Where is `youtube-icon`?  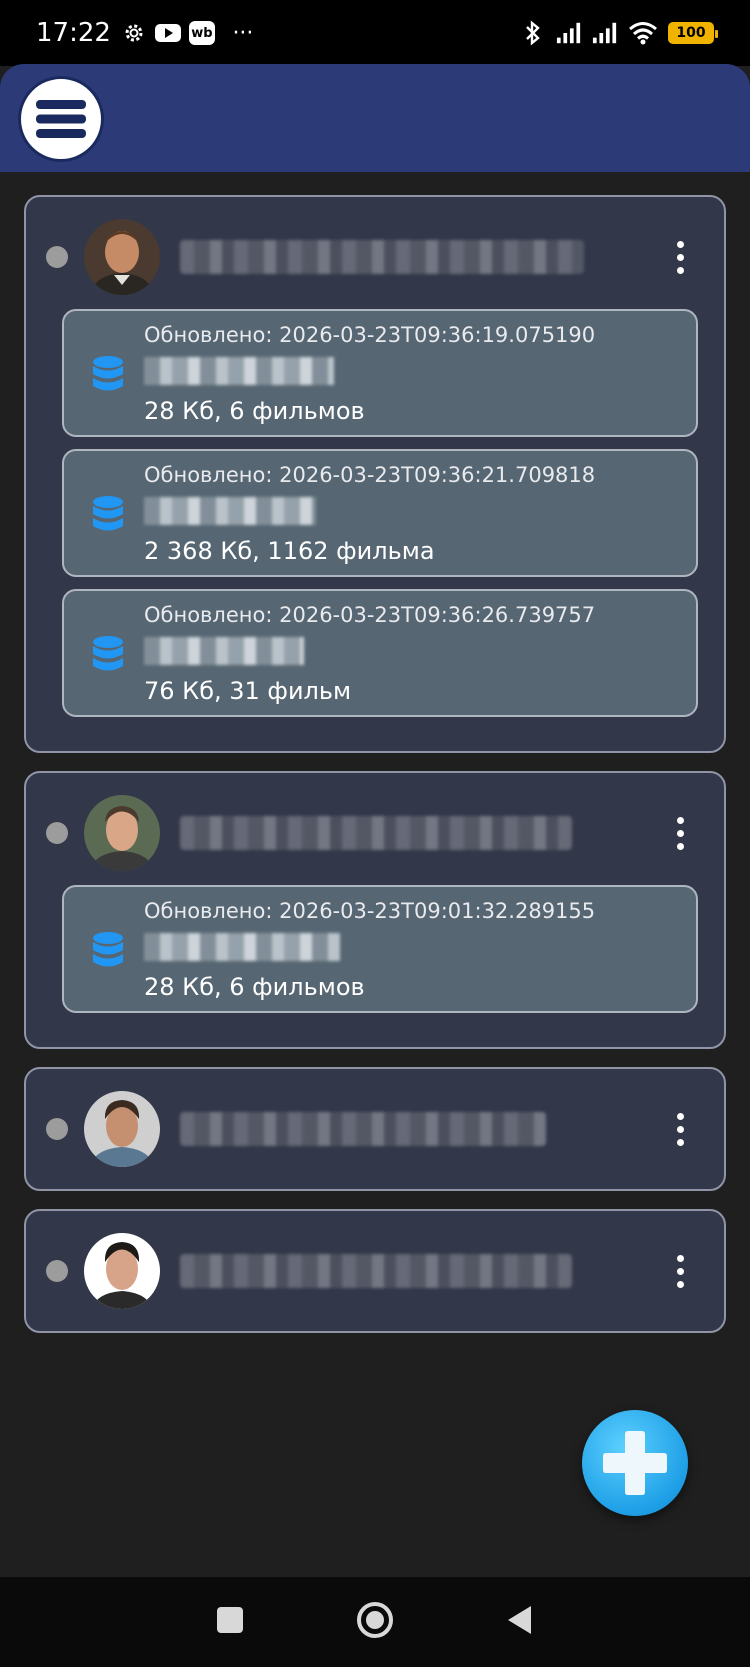 youtube-icon is located at coordinates (167, 33).